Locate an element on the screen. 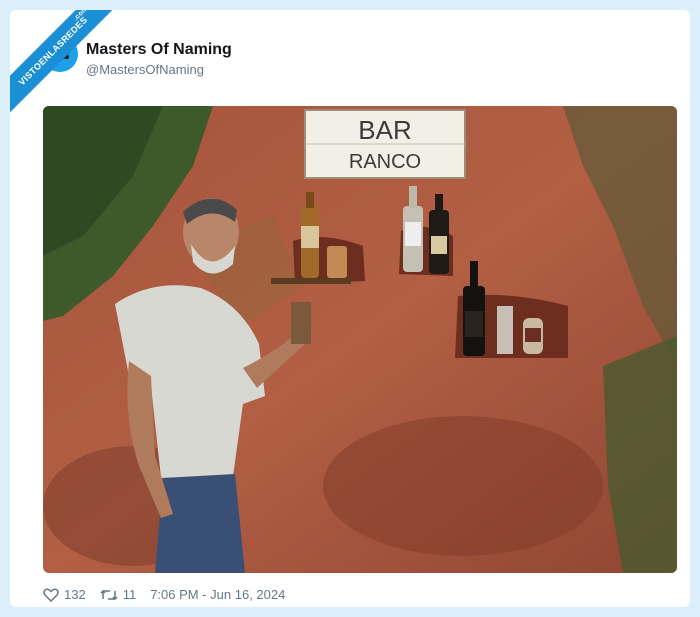 This screenshot has width=700, height=617. timestamp-text: 7:06 PM - Jun 16, 2024 is located at coordinates (218, 594).